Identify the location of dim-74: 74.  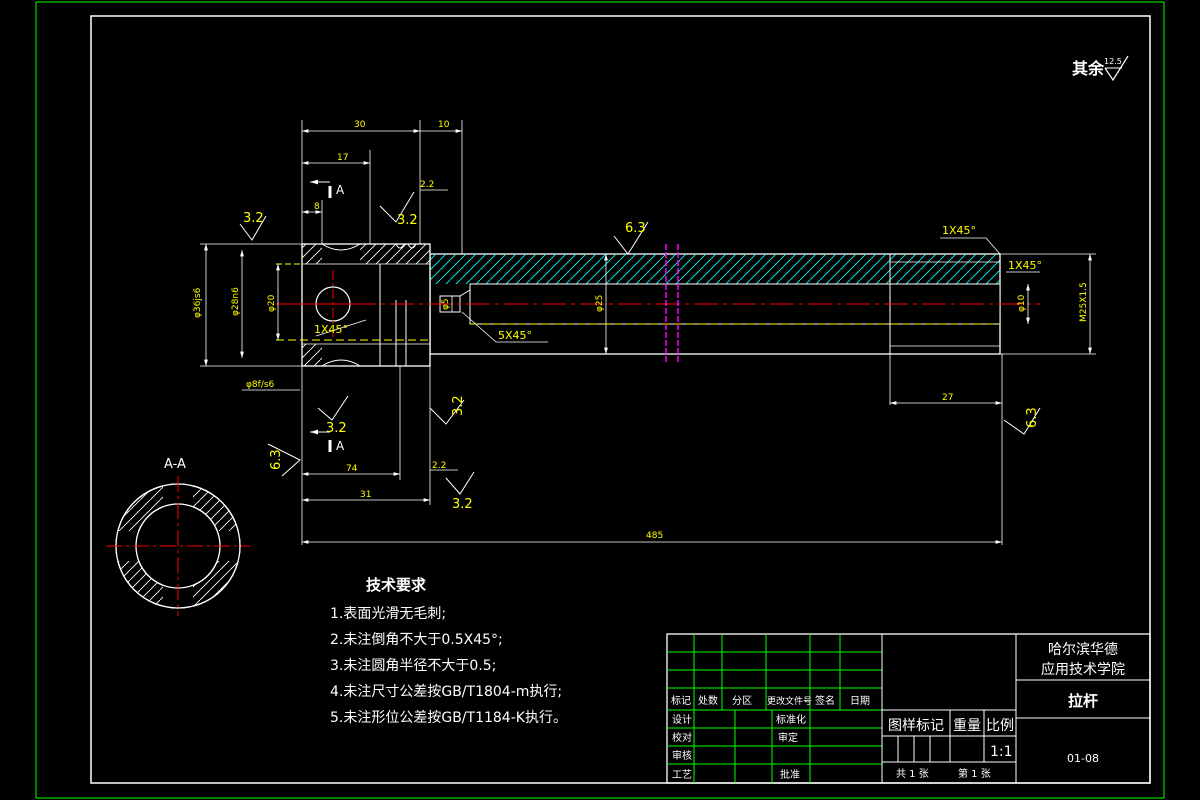
(352, 469).